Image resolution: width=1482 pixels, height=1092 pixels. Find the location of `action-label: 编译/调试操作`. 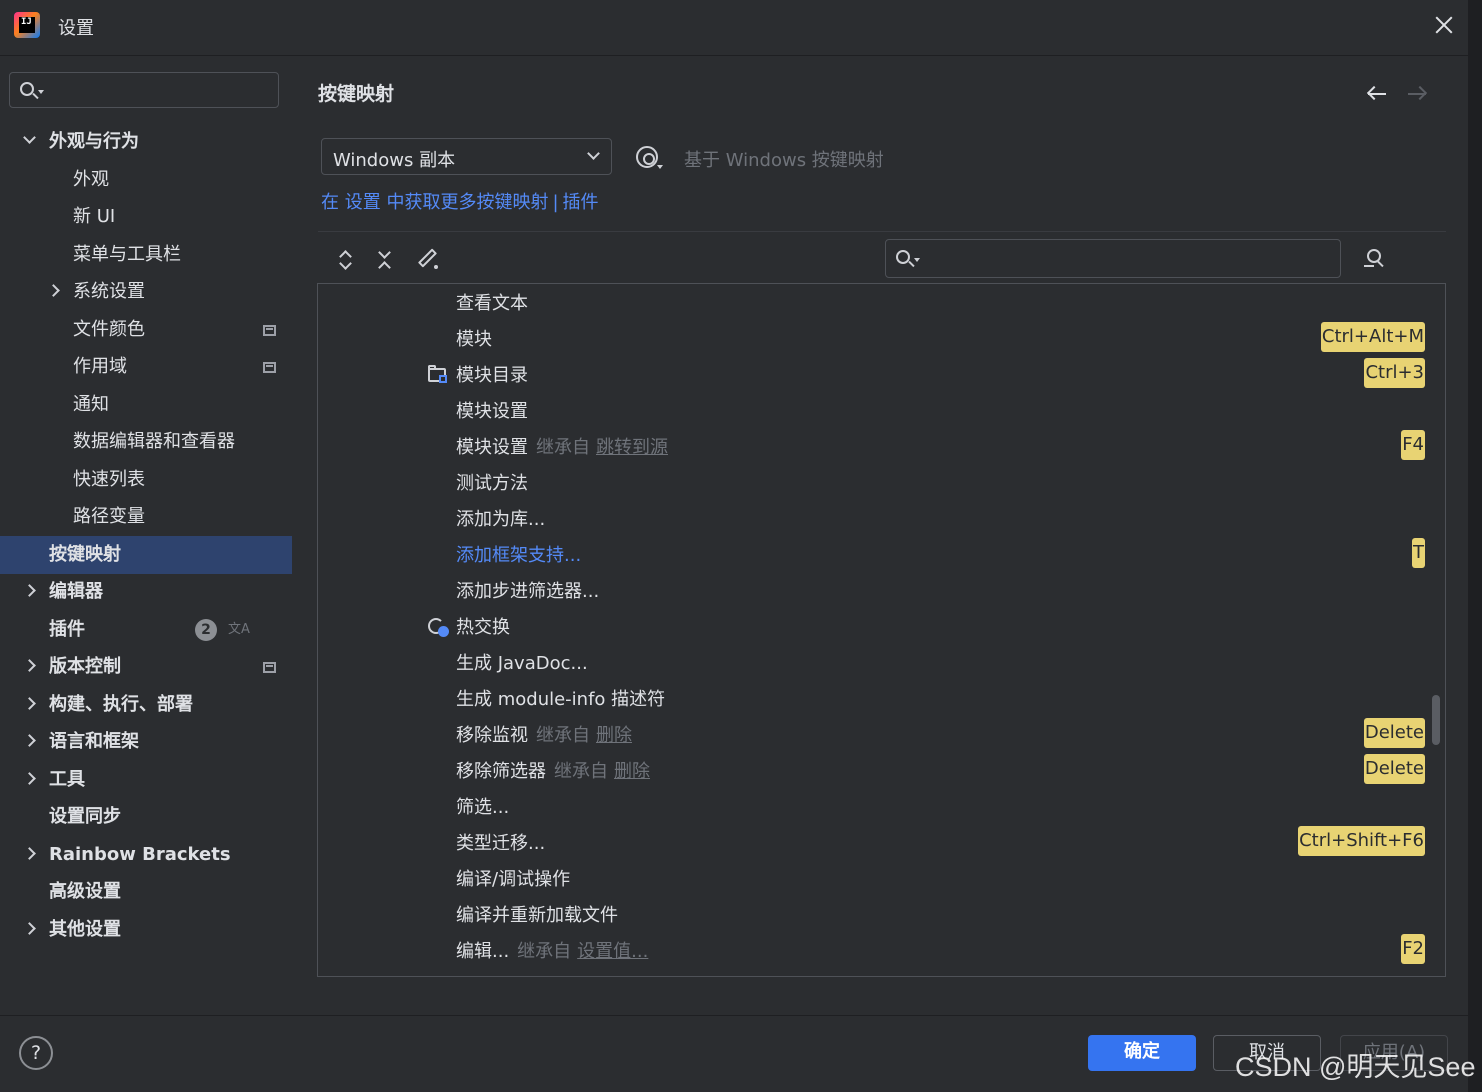

action-label: 编译/调试操作 is located at coordinates (513, 879).